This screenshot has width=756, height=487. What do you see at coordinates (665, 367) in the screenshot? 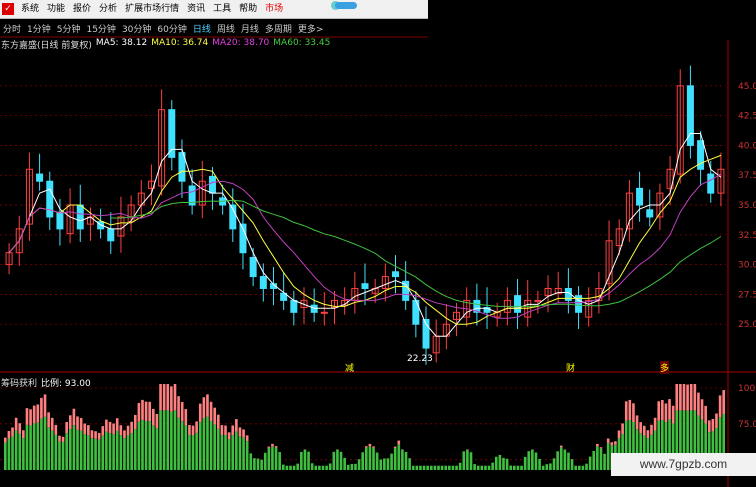
I see `event-marker-multi: 多` at bounding box center [665, 367].